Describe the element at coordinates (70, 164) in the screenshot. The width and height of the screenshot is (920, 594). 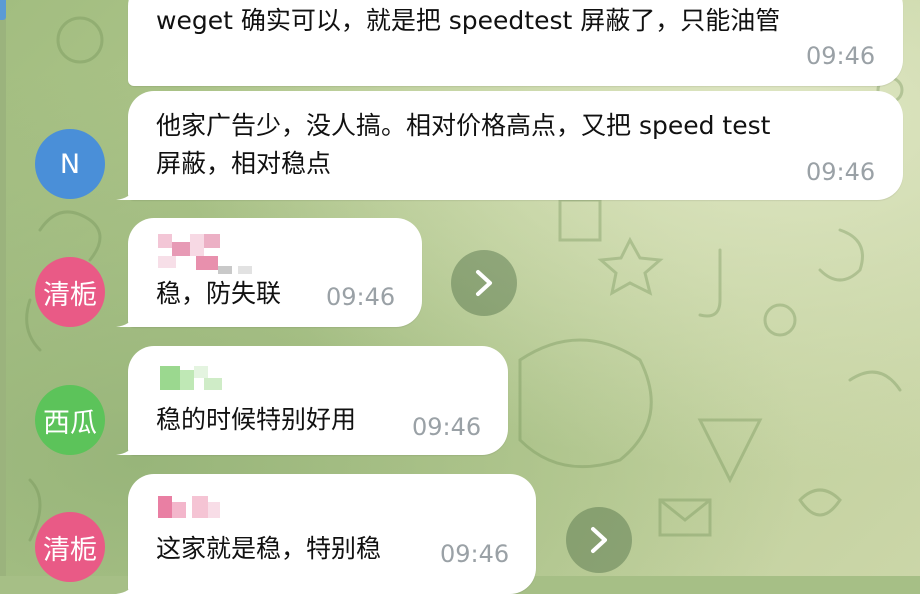
I see `avatar: N` at that location.